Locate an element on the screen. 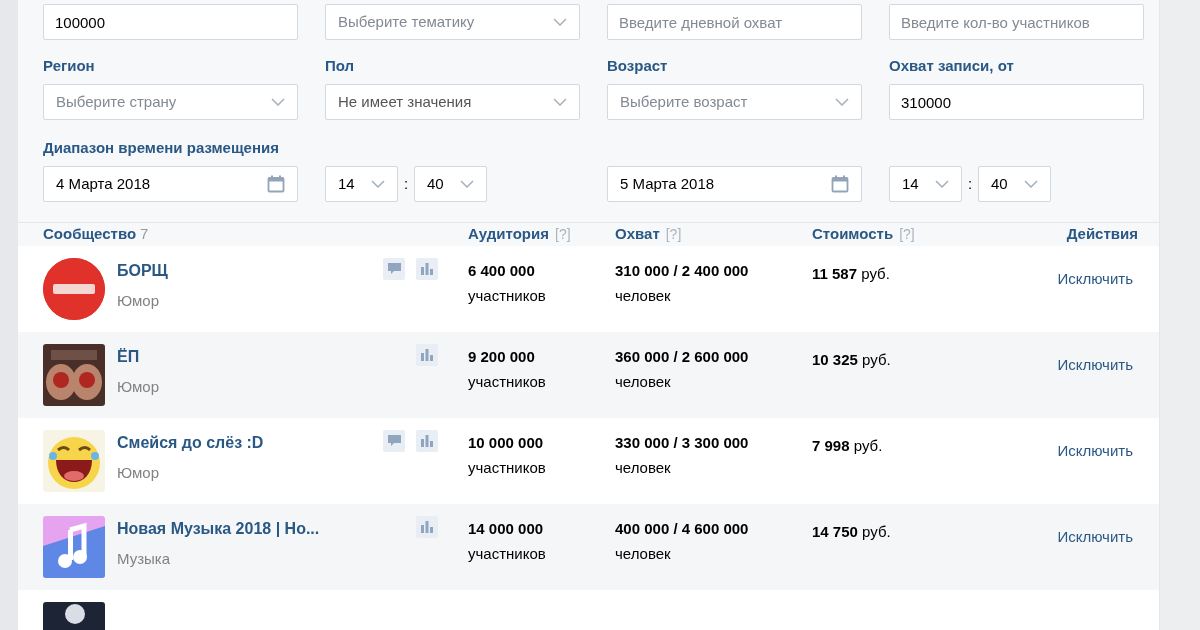 The width and height of the screenshot is (1200, 630). cost-value: 14 750 руб. is located at coordinates (851, 531).